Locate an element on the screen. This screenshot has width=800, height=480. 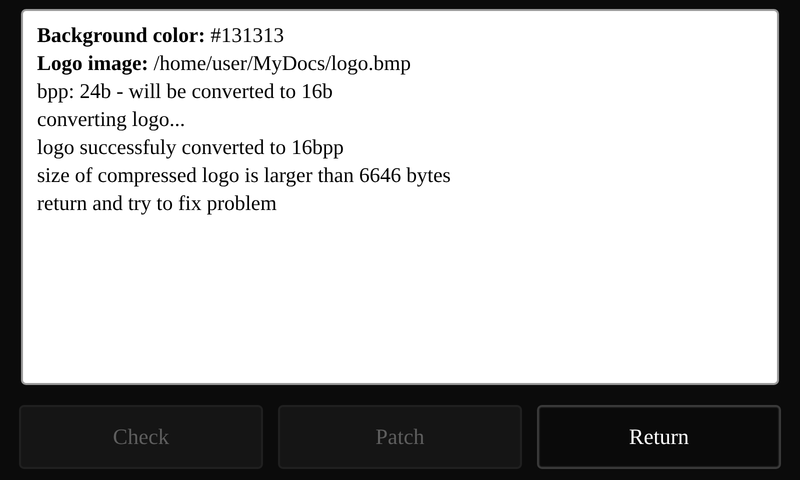
log-line: Background color: #131313 is located at coordinates (161, 35).